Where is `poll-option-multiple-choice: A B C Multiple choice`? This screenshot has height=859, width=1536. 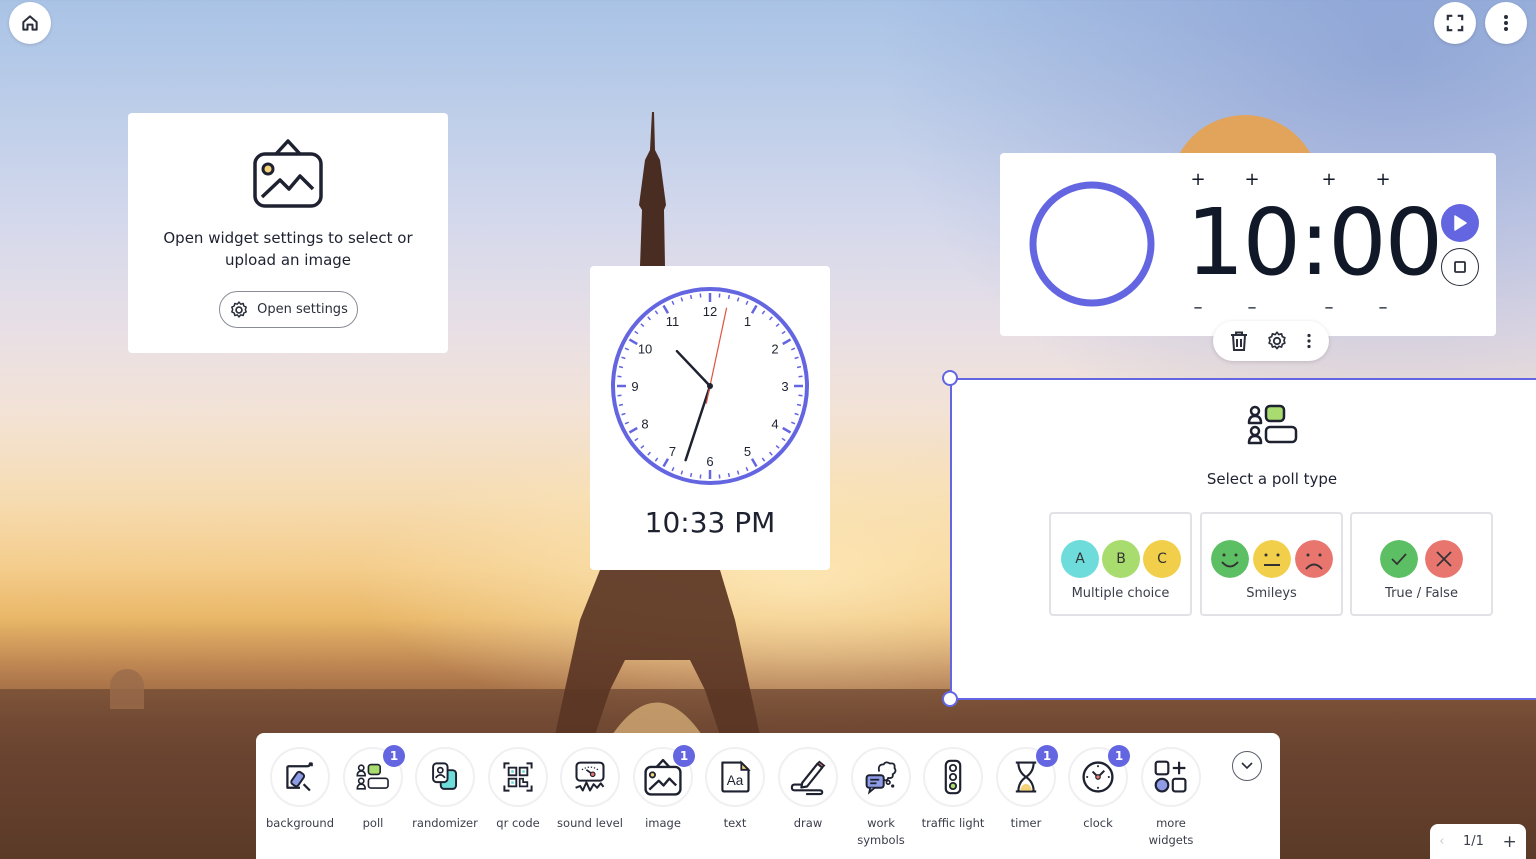 poll-option-multiple-choice: A B C Multiple choice is located at coordinates (1120, 564).